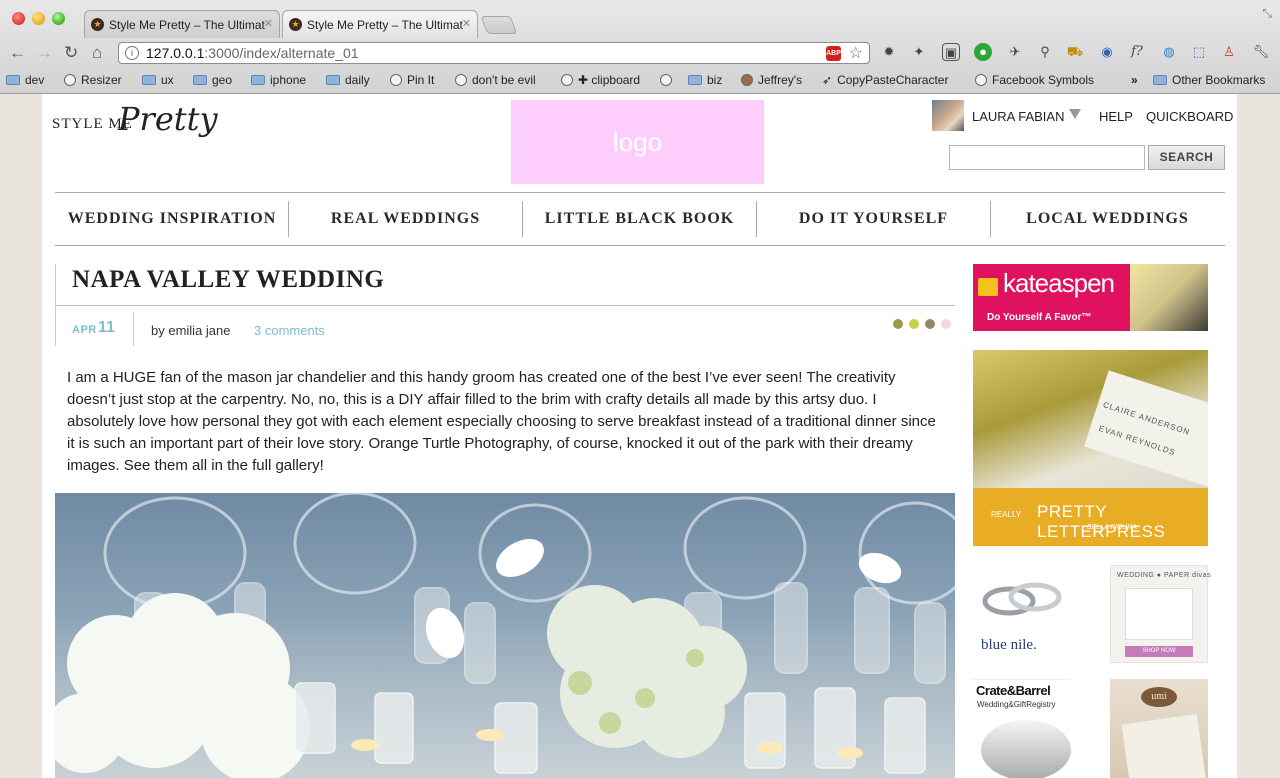 The image size is (1280, 778). Describe the element at coordinates (1047, 157) in the screenshot. I see `search-input` at that location.